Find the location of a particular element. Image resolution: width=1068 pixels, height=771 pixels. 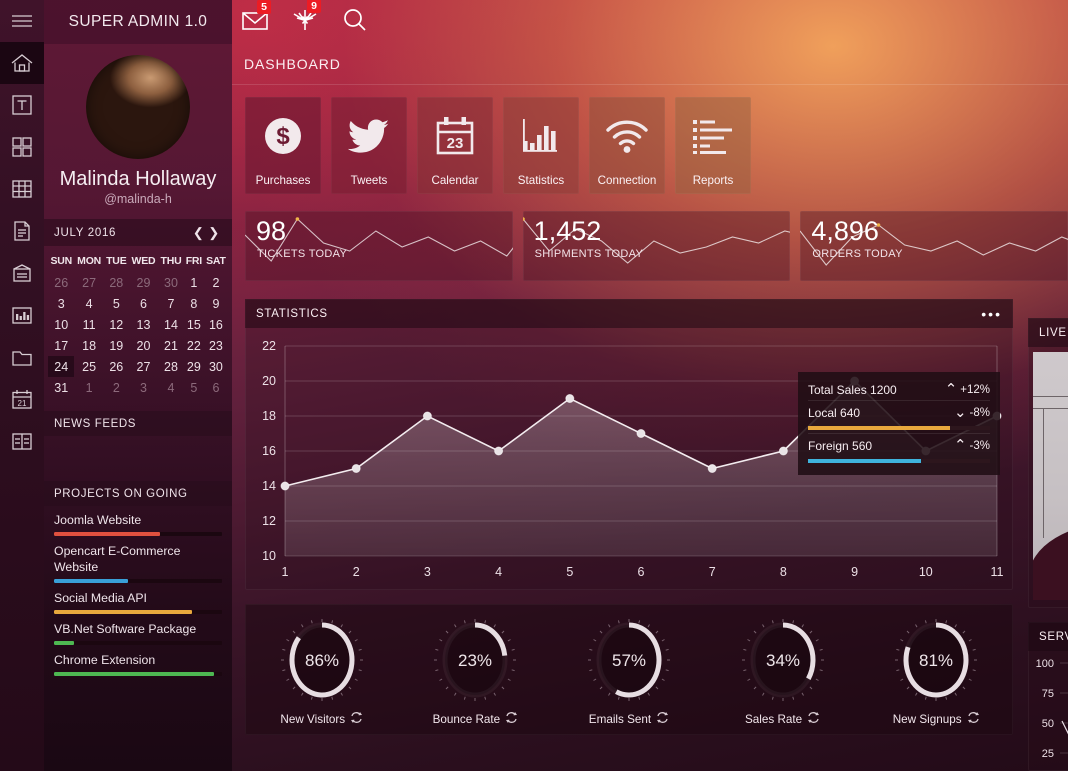

stat-card: 4,896 ORDERS TODAY is located at coordinates (934, 246).